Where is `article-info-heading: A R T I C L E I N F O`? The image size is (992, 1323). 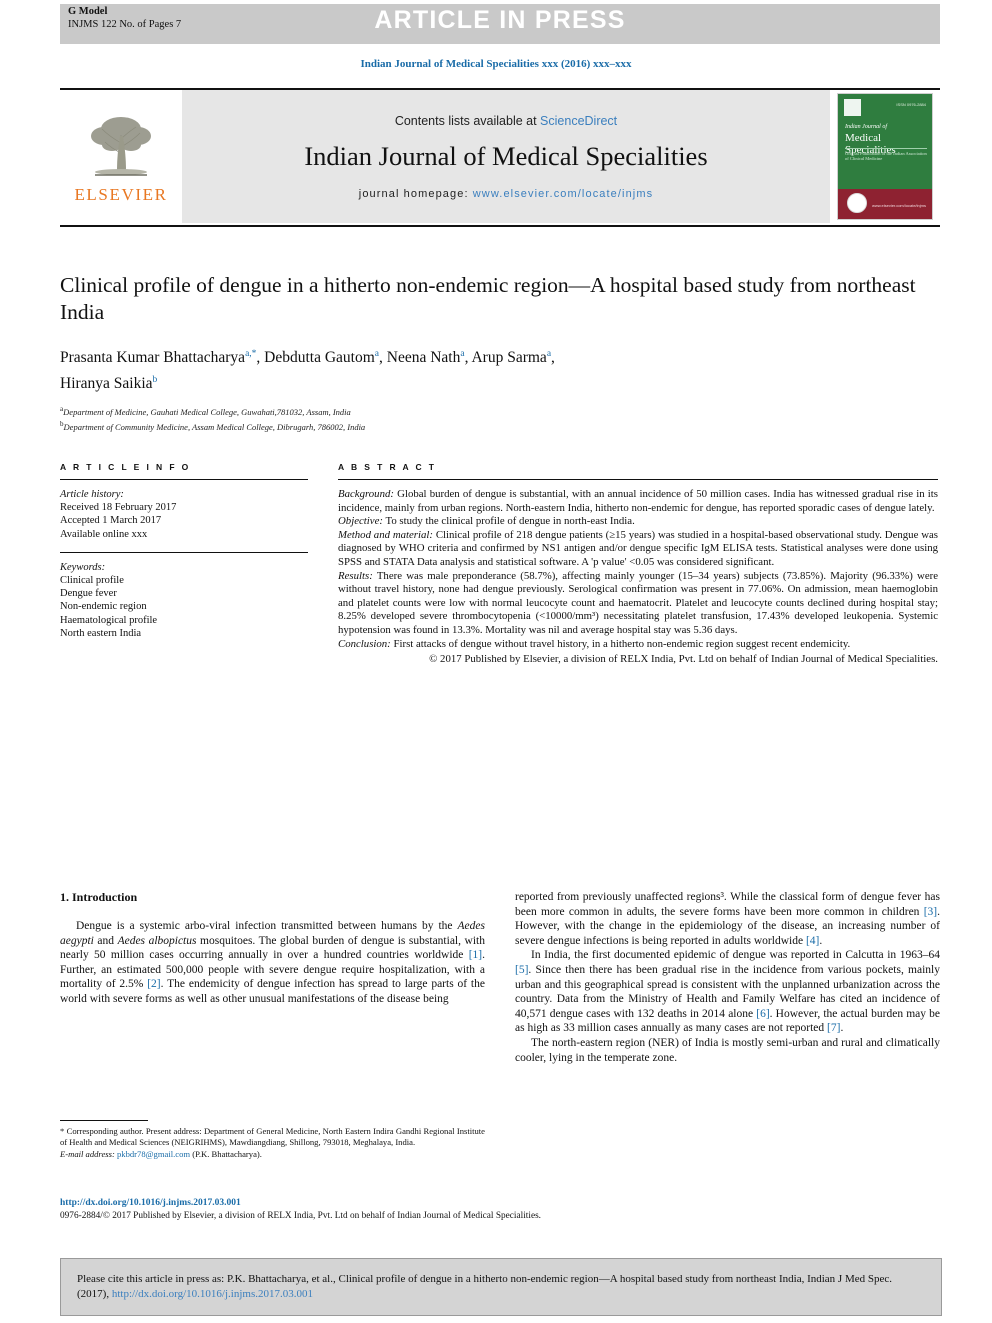
article-info-heading: A R T I C L E I N F O is located at coordinates (125, 467).